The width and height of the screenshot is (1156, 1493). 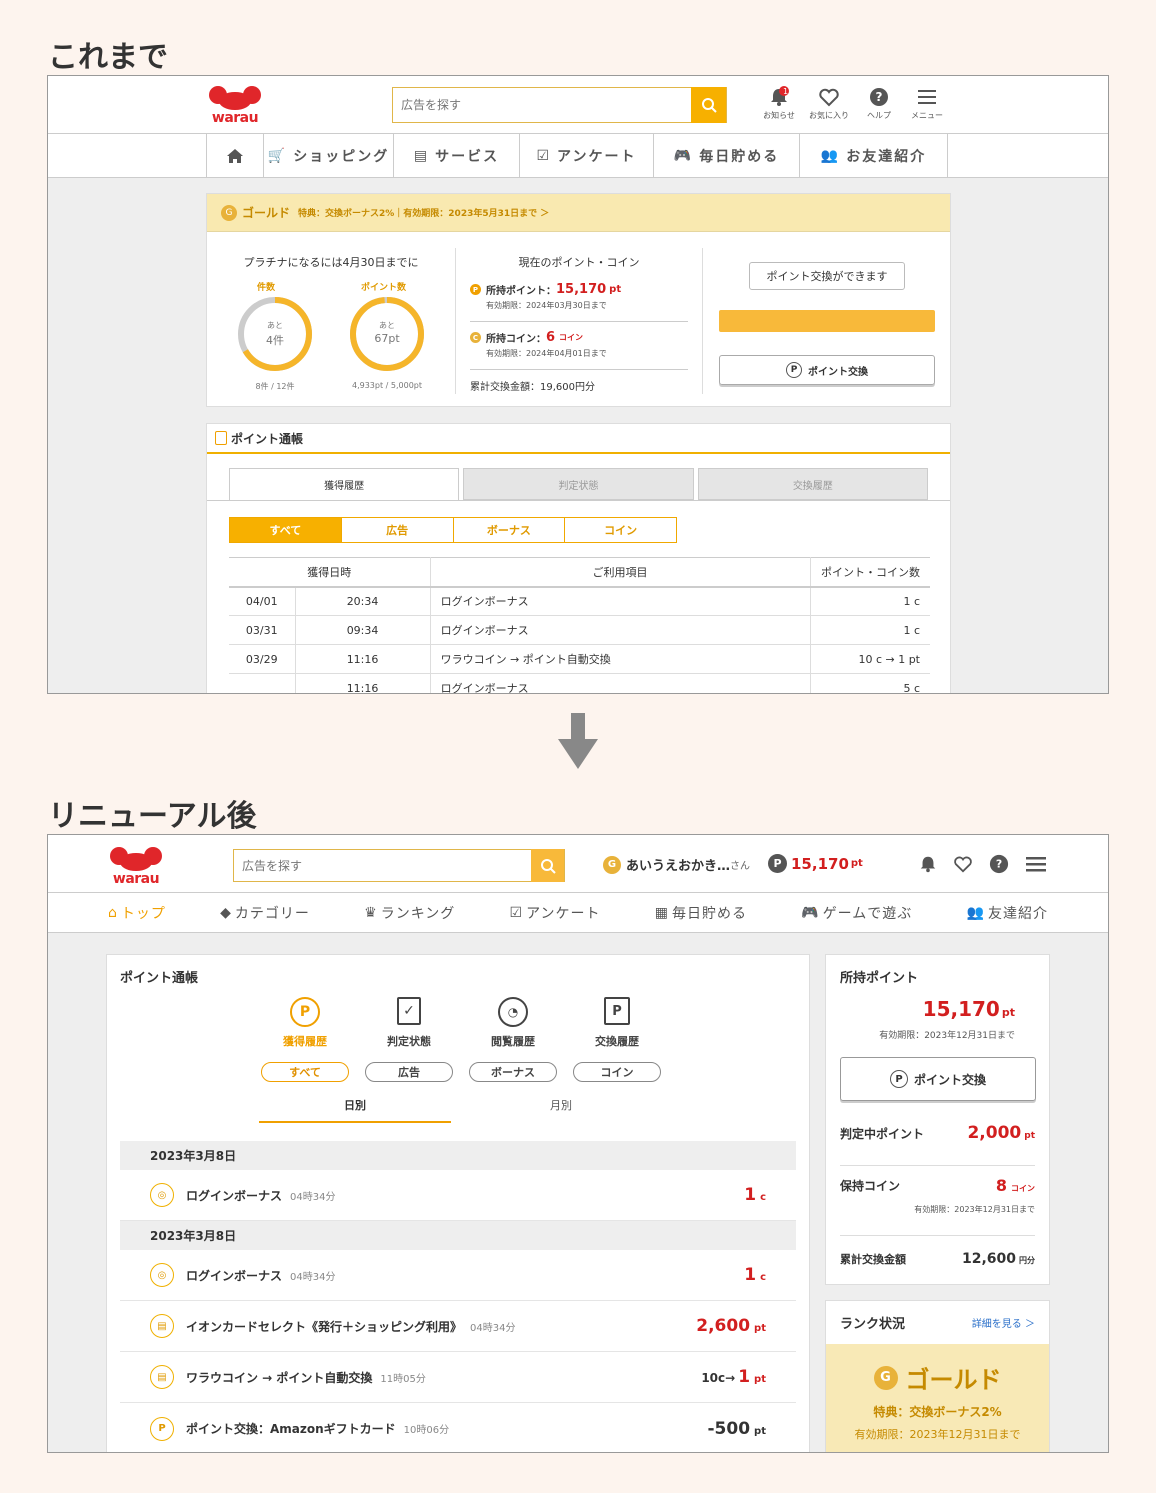 What do you see at coordinates (597, 156) in the screenshot?
I see `old-nav-survey-label: アンケート` at bounding box center [597, 156].